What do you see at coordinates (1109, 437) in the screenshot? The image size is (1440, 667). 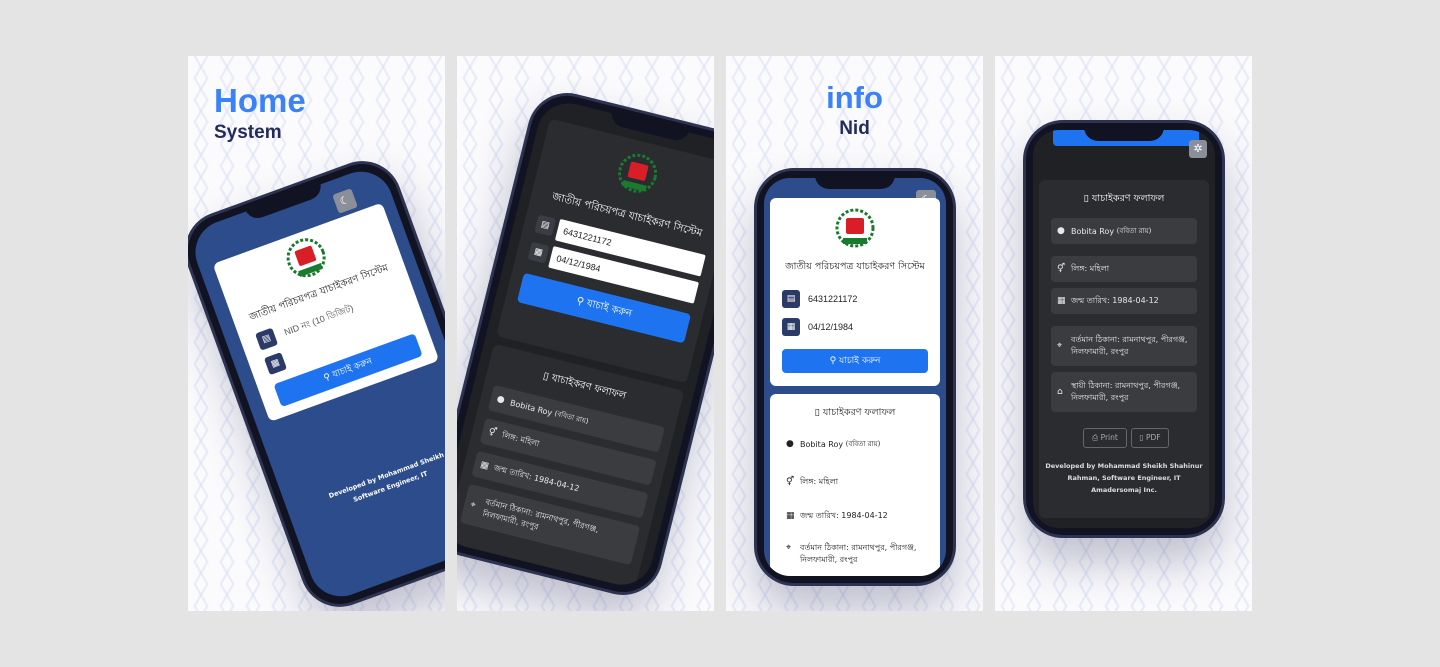 I see `print-button-label: Print` at bounding box center [1109, 437].